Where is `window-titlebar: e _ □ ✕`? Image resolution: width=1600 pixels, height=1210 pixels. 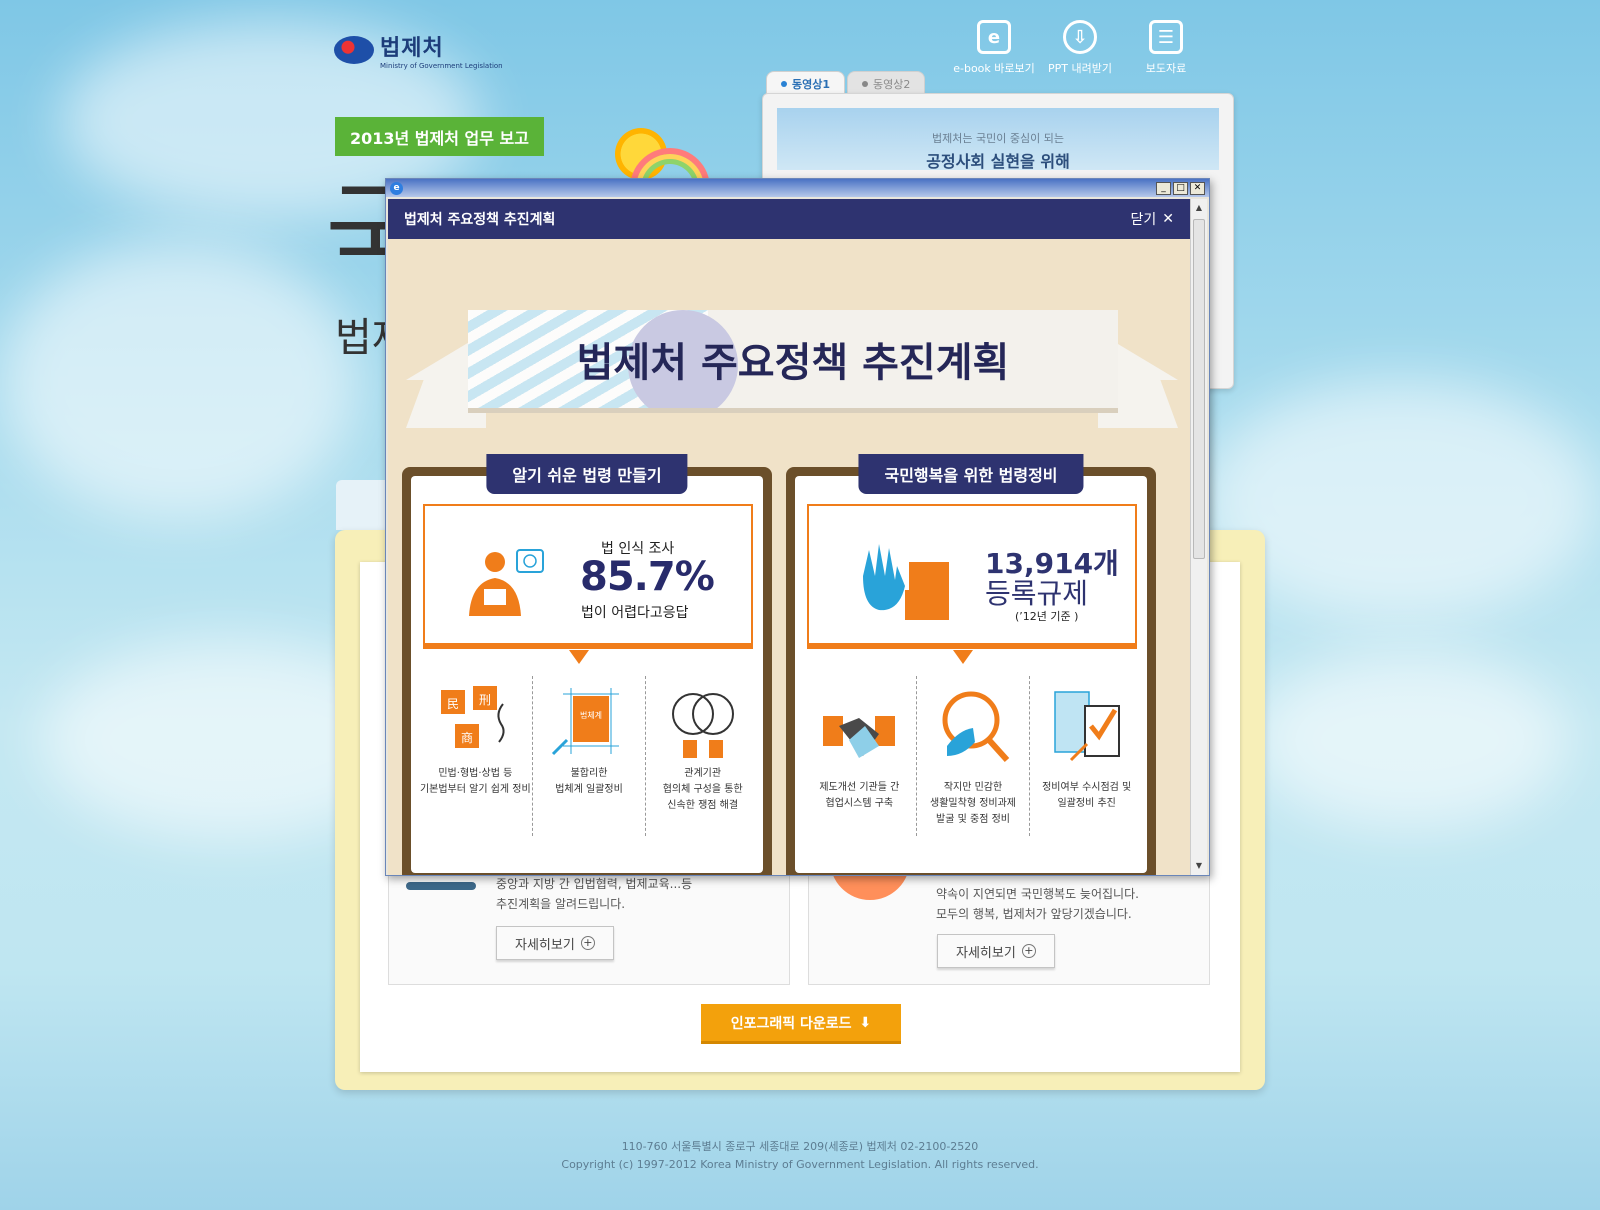
window-titlebar: e _ □ ✕ is located at coordinates (797, 188).